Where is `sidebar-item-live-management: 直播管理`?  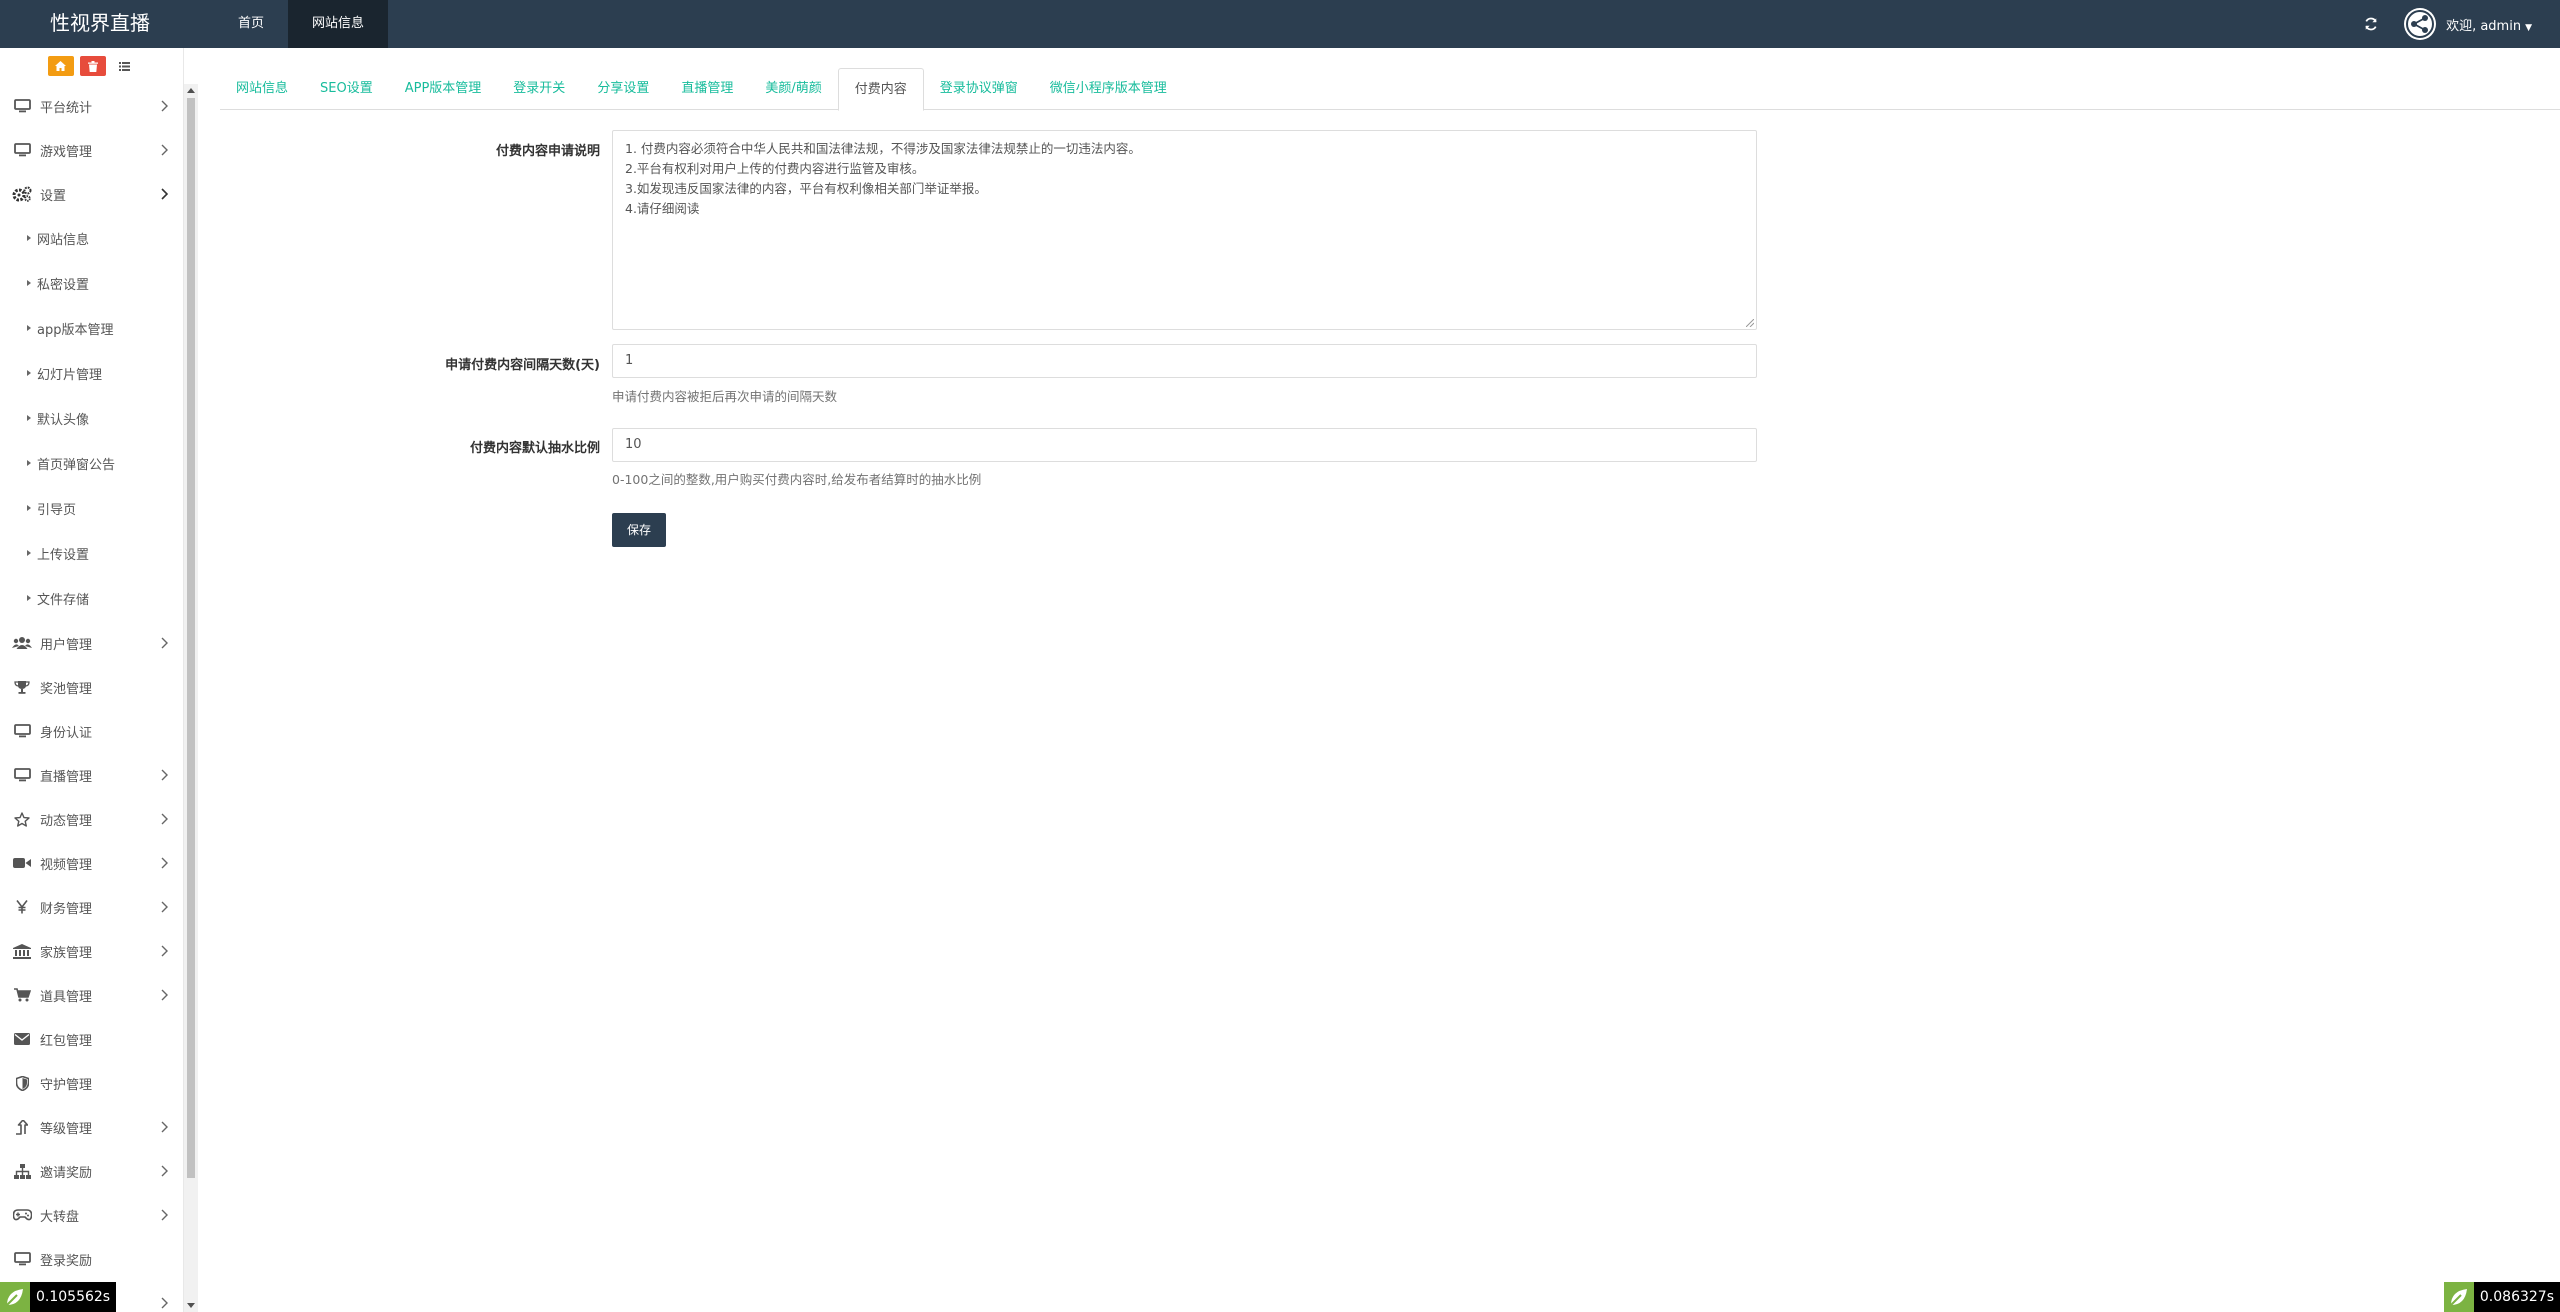
sidebar-item-live-management: 直播管理 is located at coordinates (91, 775).